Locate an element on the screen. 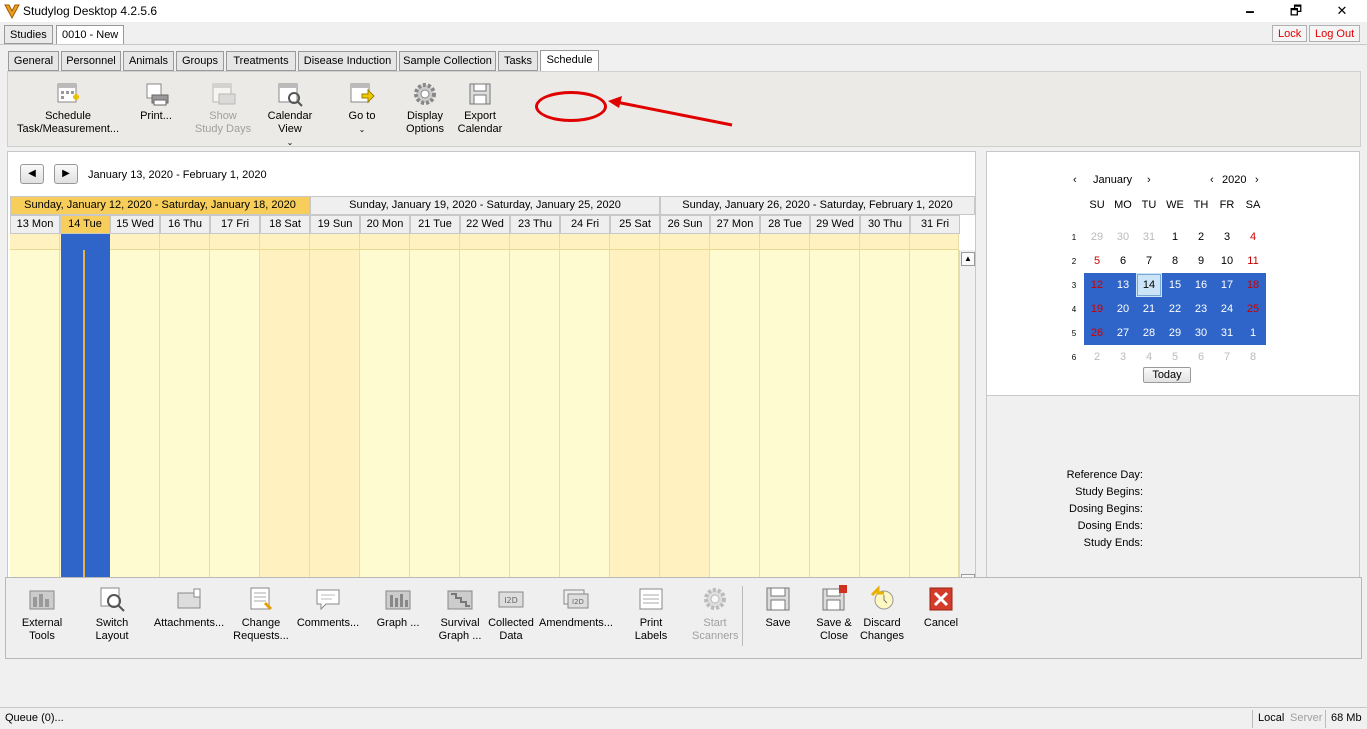 The width and height of the screenshot is (1367, 729). tab-disease-induction: Disease Induction is located at coordinates (347, 61).